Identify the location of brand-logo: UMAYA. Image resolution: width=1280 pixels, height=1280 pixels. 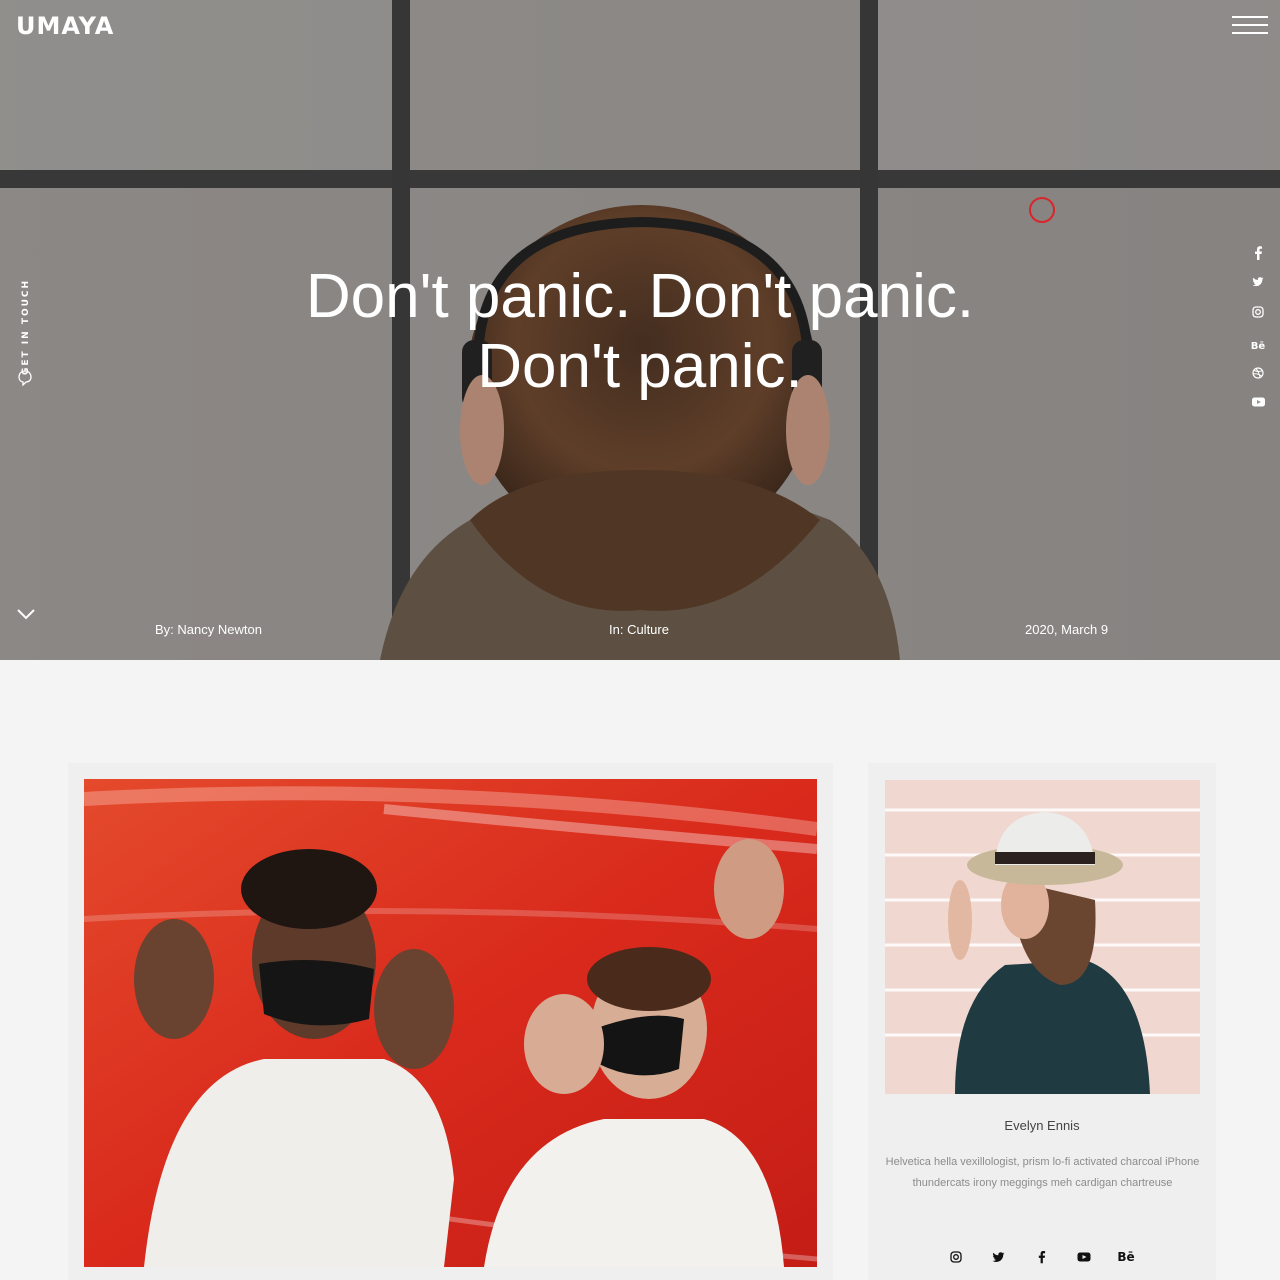
(65, 26).